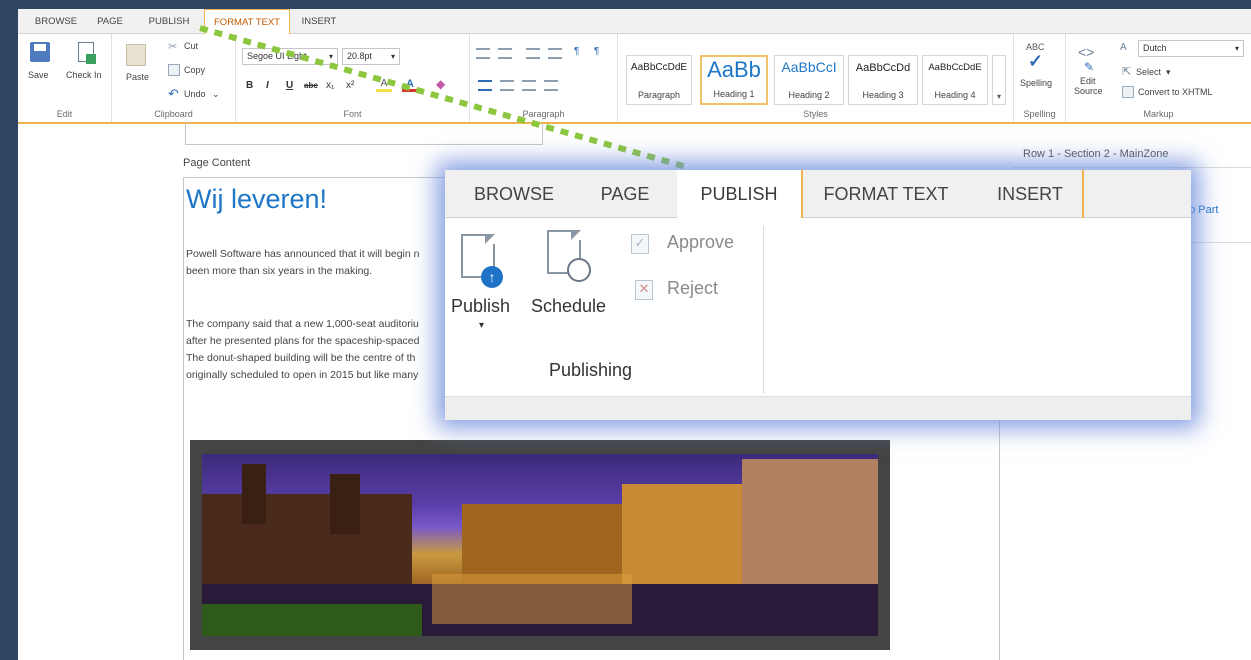 Image resolution: width=1251 pixels, height=660 pixels. What do you see at coordinates (575, 275) in the screenshot?
I see `schedule-button: Schedule` at bounding box center [575, 275].